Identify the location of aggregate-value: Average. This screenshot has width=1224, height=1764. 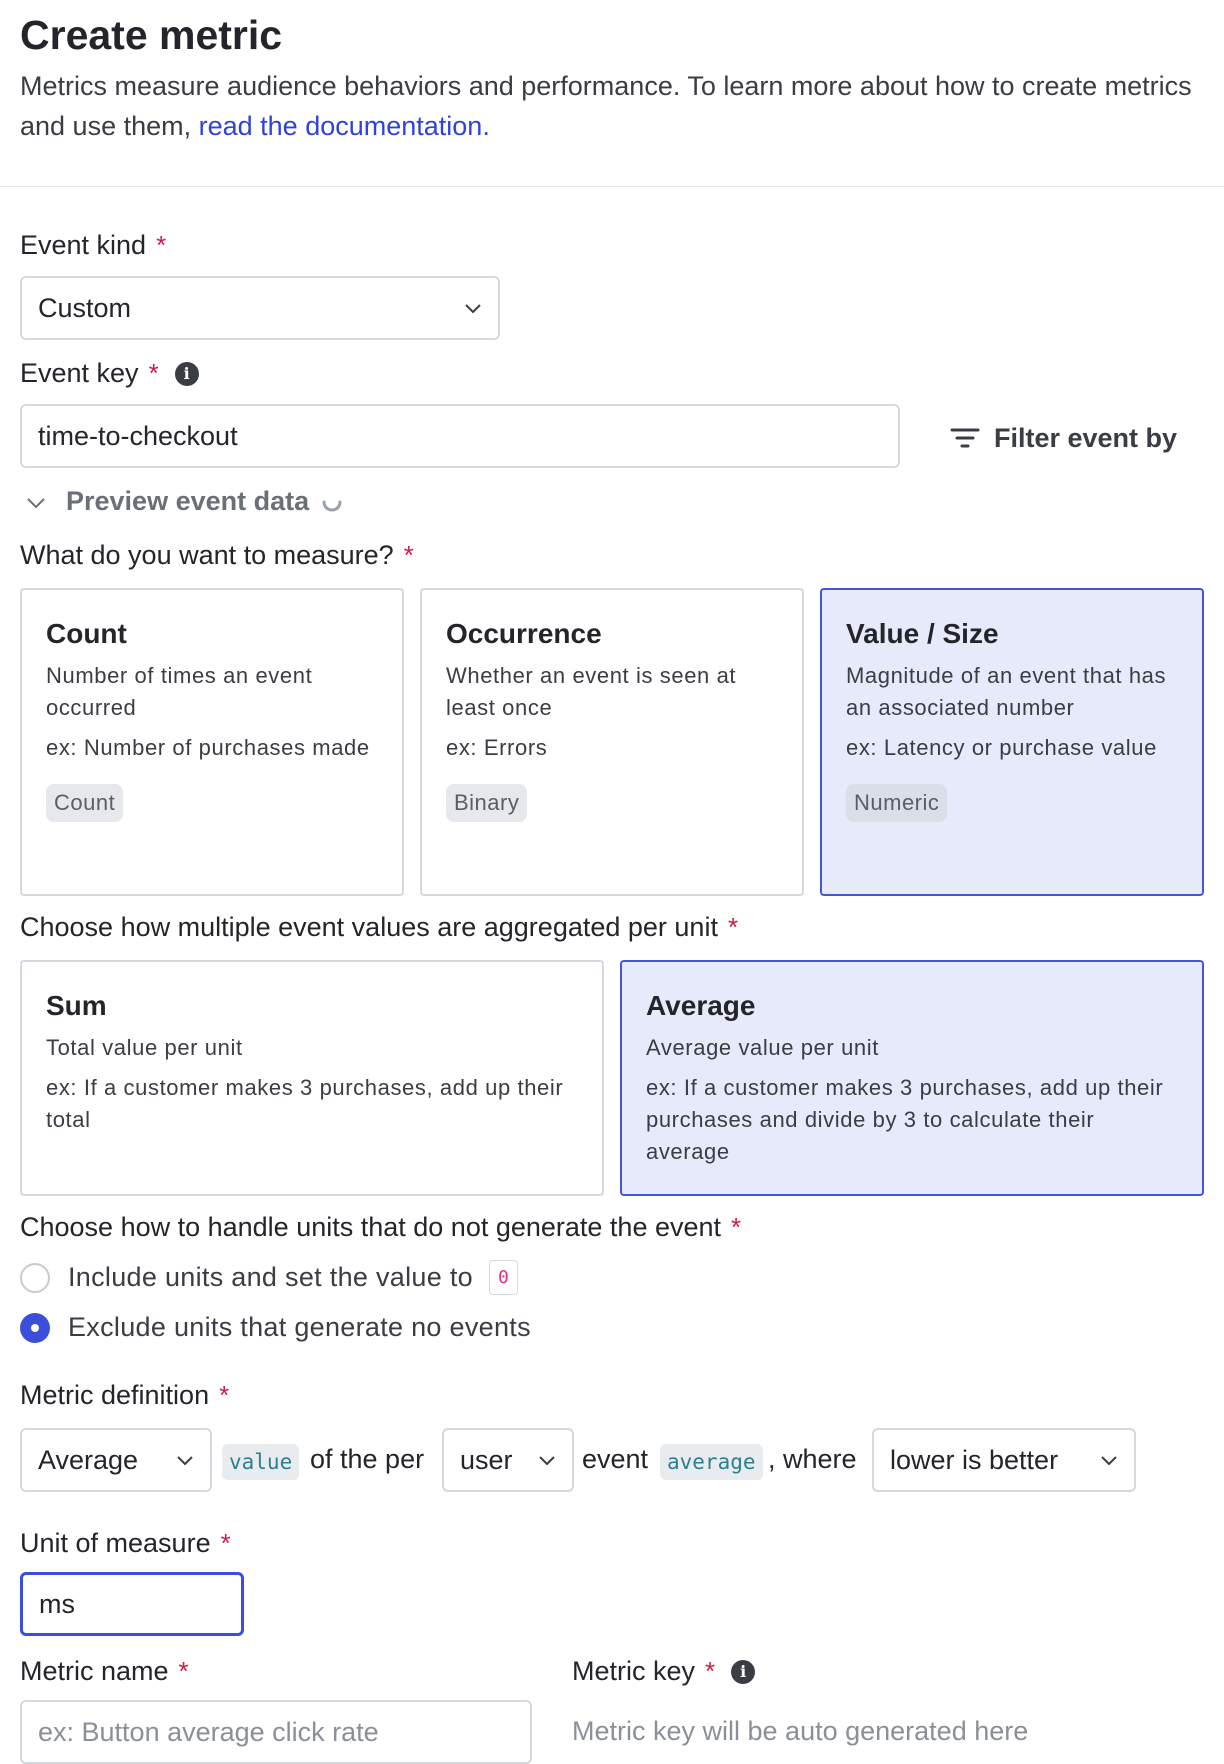
(88, 1459).